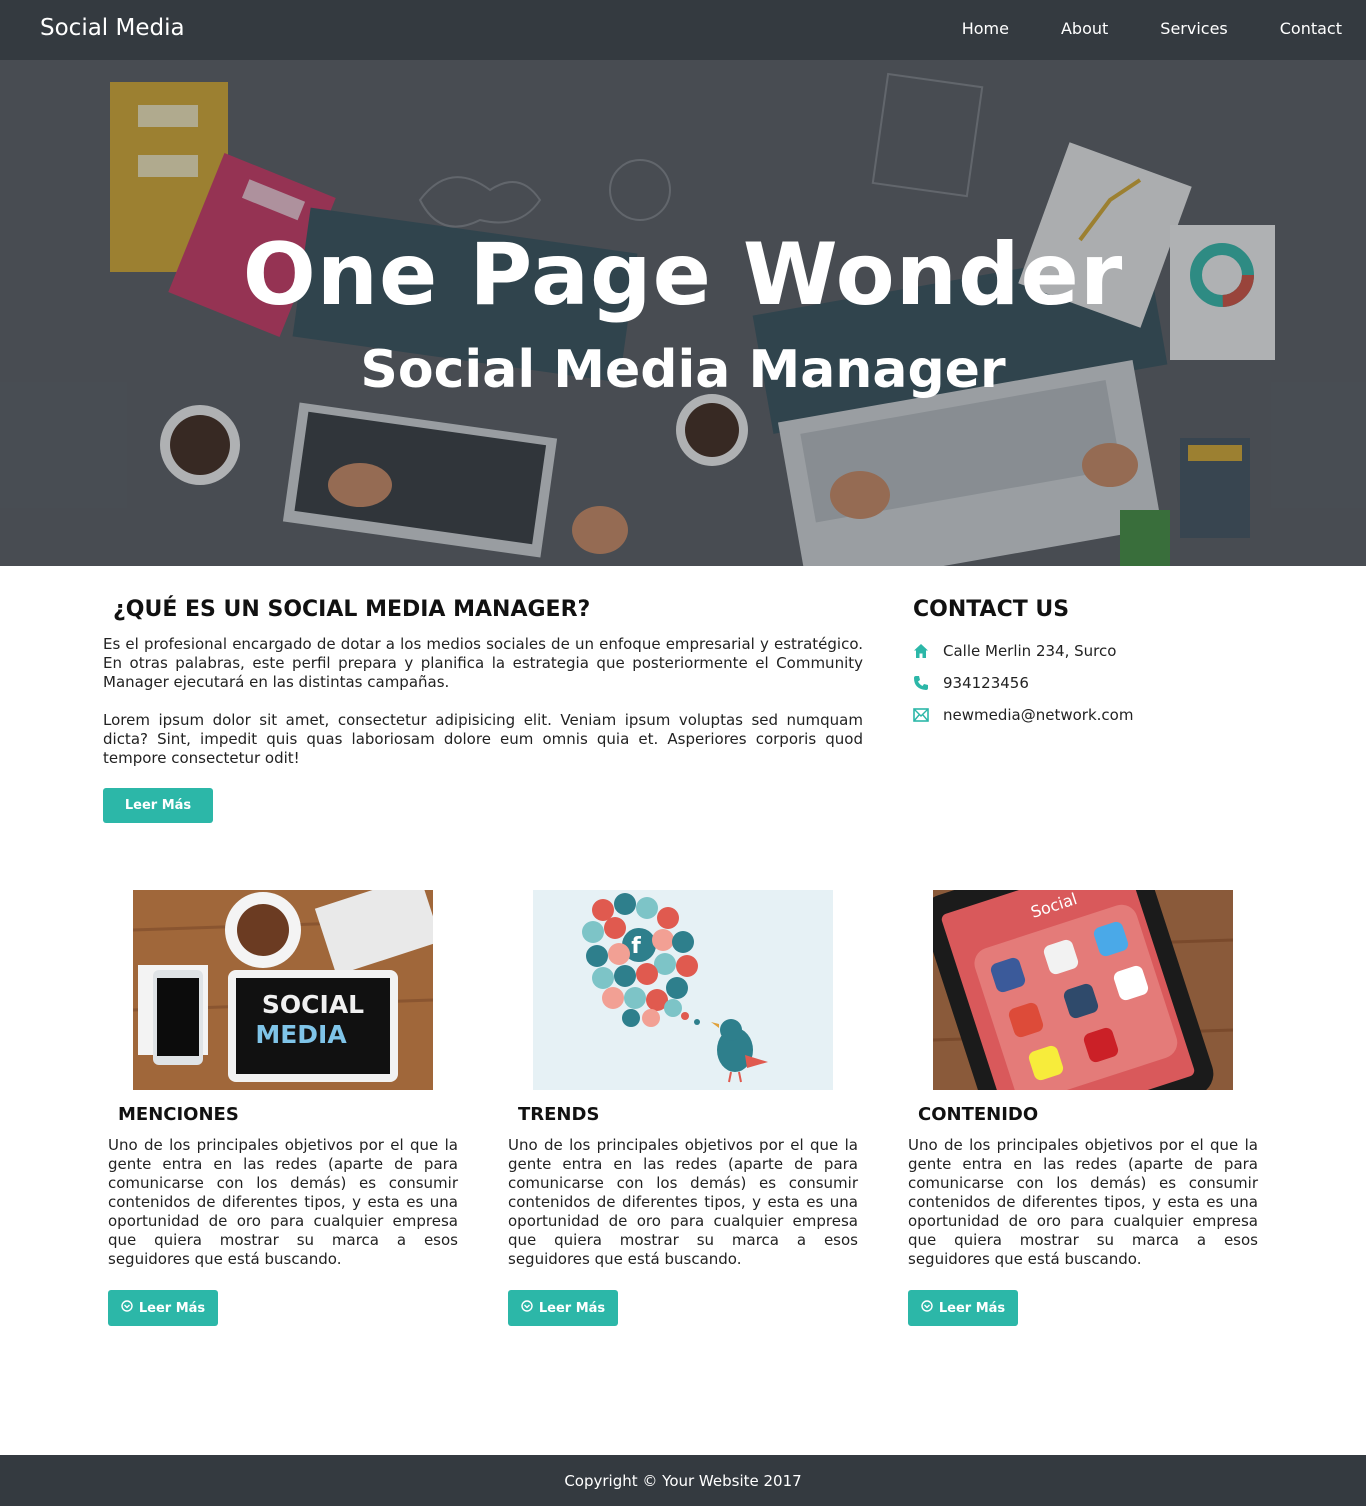  I want to click on card-title: TRENDS, so click(559, 1114).